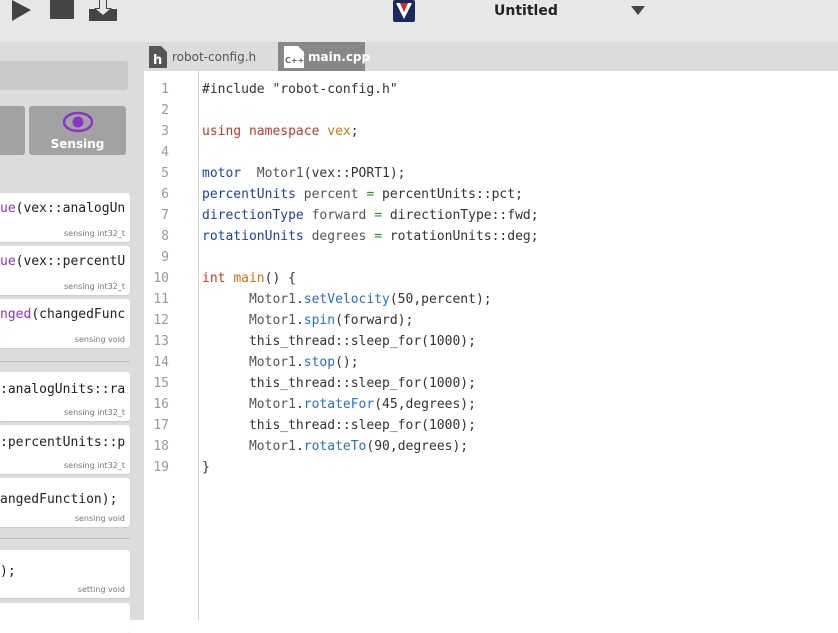 The height and width of the screenshot is (633, 838). I want to click on code-line: int main() {, so click(249, 278).